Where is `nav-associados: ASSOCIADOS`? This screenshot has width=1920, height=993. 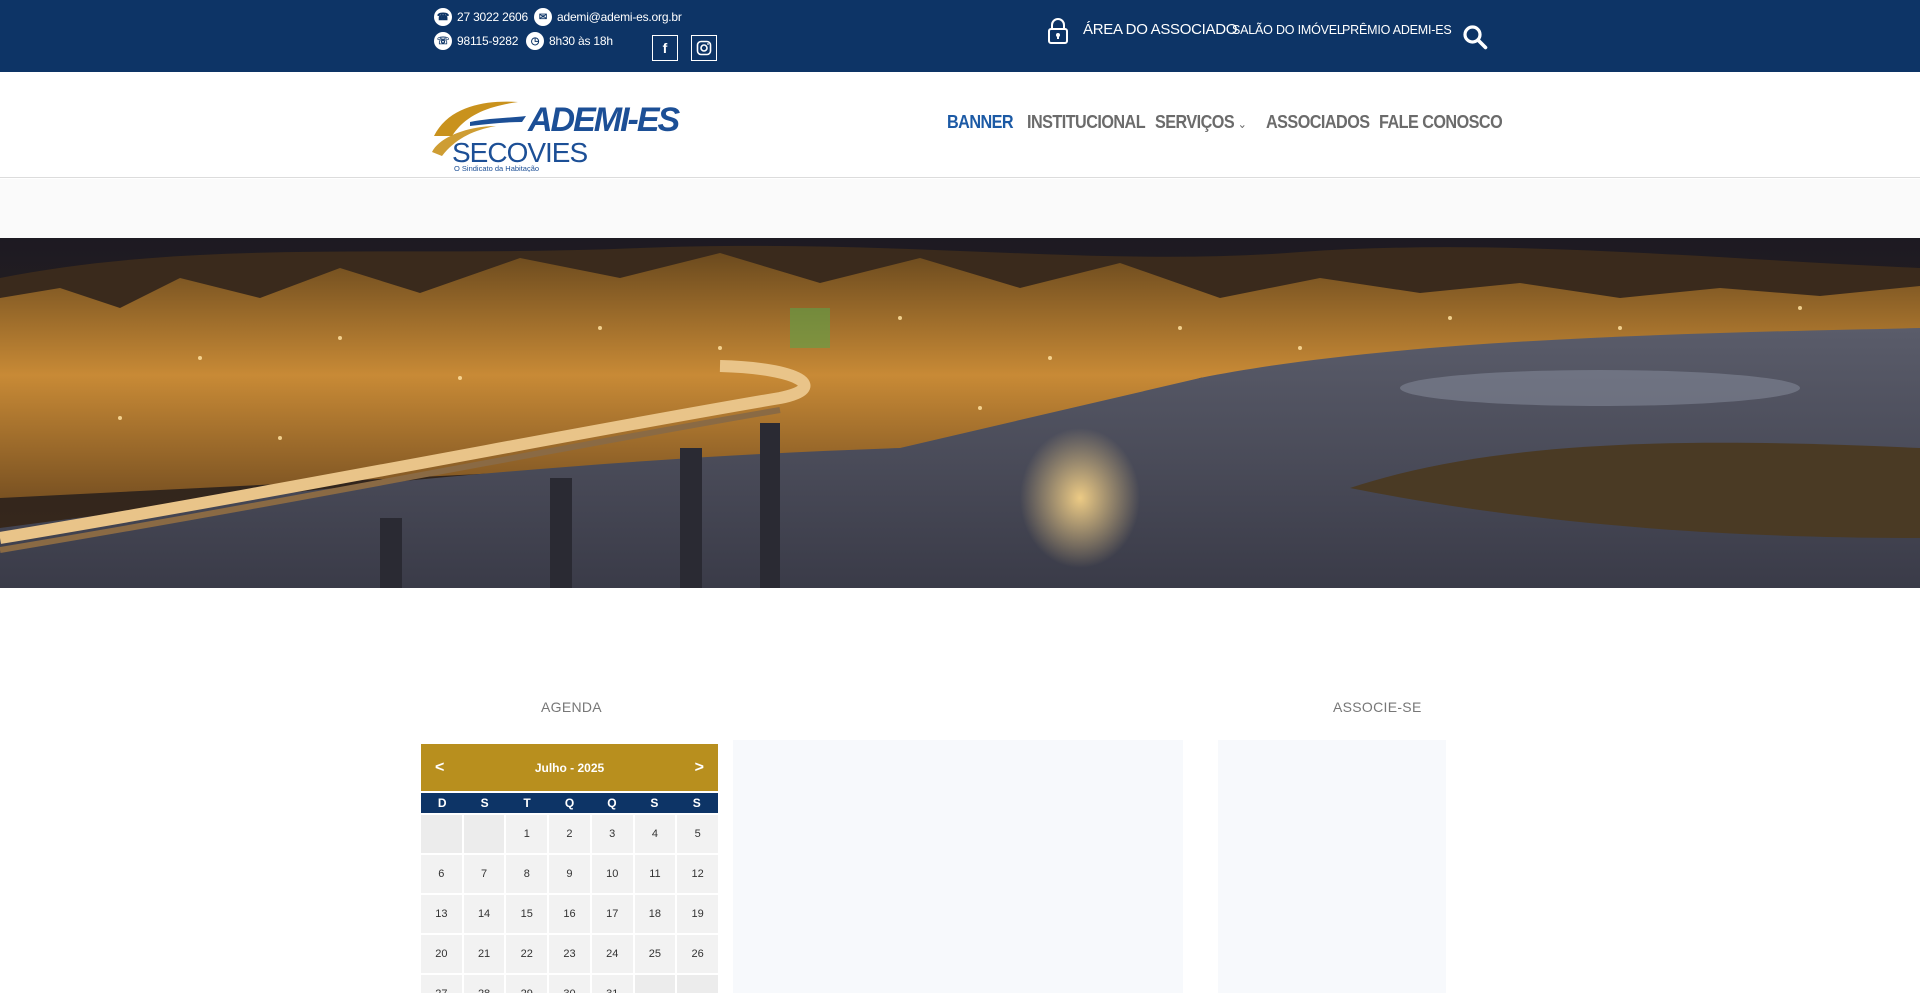
nav-associados: ASSOCIADOS is located at coordinates (1318, 122).